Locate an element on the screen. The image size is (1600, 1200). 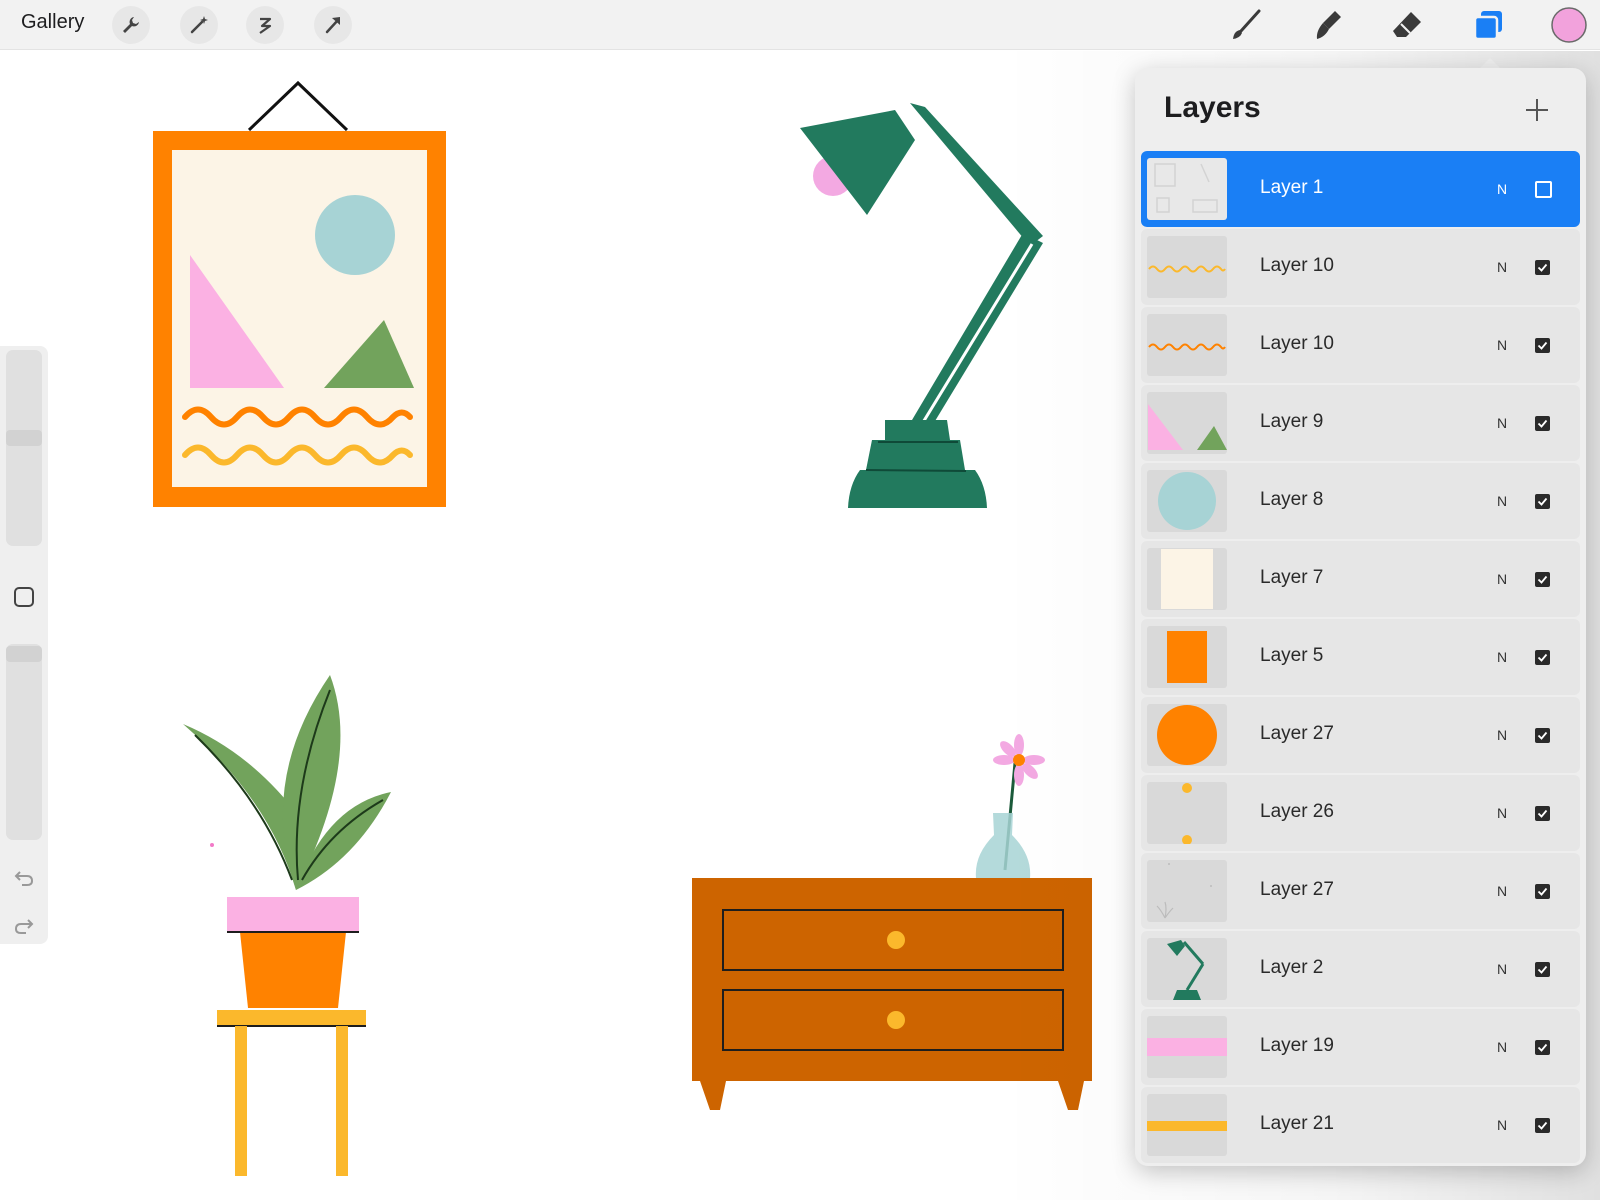
layer-row: Layer 7 N is located at coordinates (1360, 579).